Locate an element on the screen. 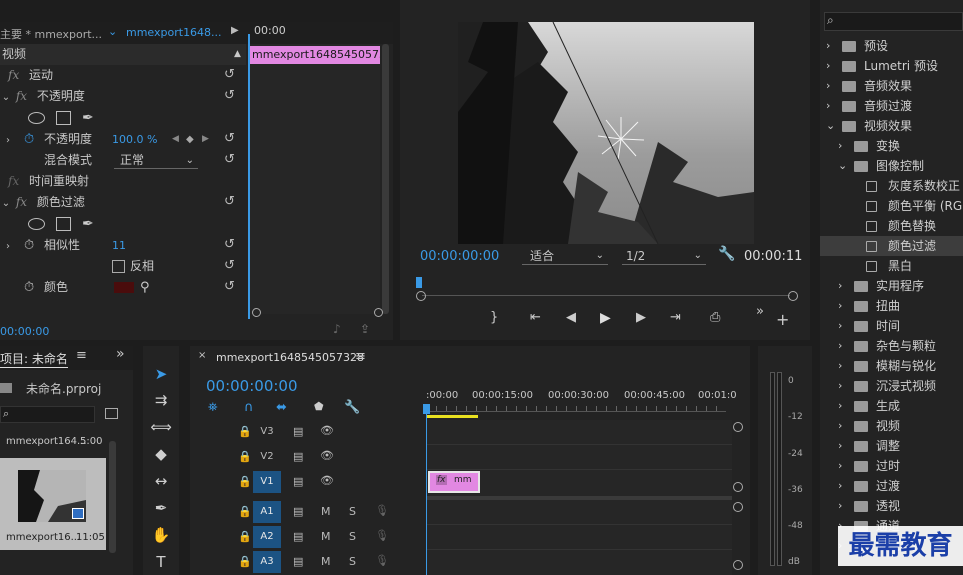 This screenshot has width=963, height=575. color-swatch is located at coordinates (124, 287).